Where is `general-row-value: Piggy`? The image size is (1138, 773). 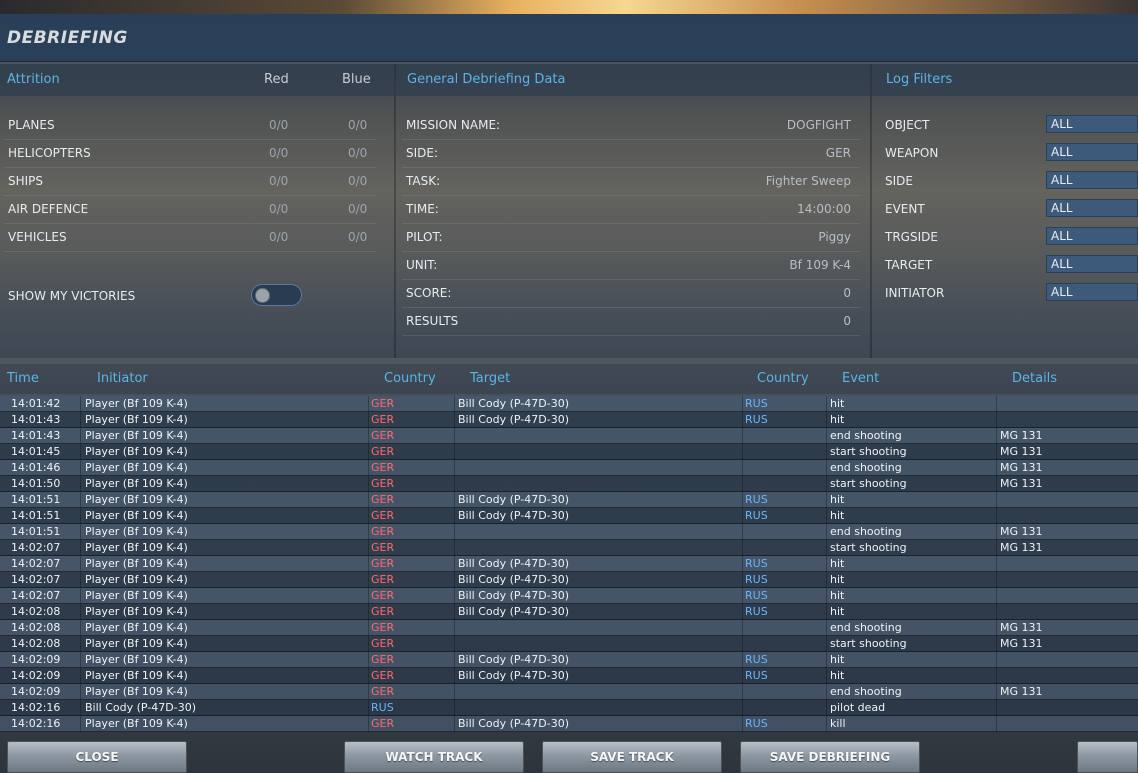 general-row-value: Piggy is located at coordinates (834, 237).